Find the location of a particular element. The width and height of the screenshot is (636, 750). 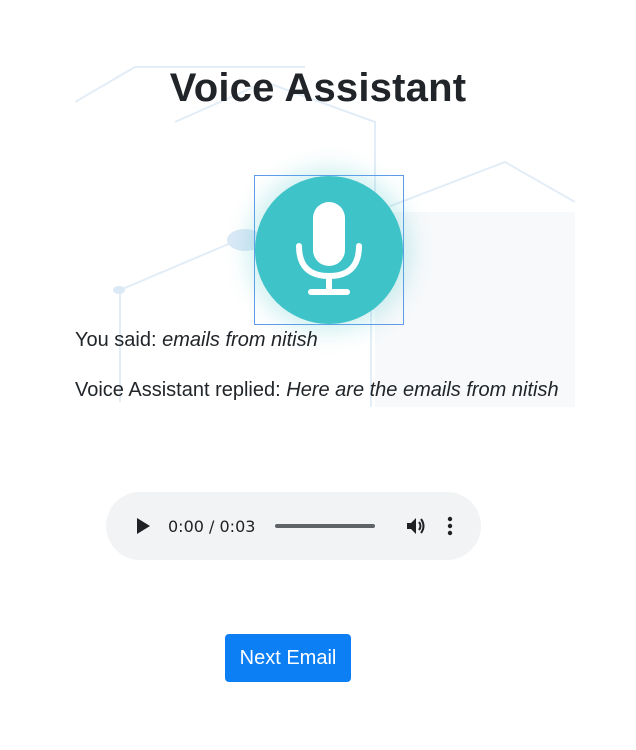

audio-time: 0:00 / 0:03 is located at coordinates (212, 526).